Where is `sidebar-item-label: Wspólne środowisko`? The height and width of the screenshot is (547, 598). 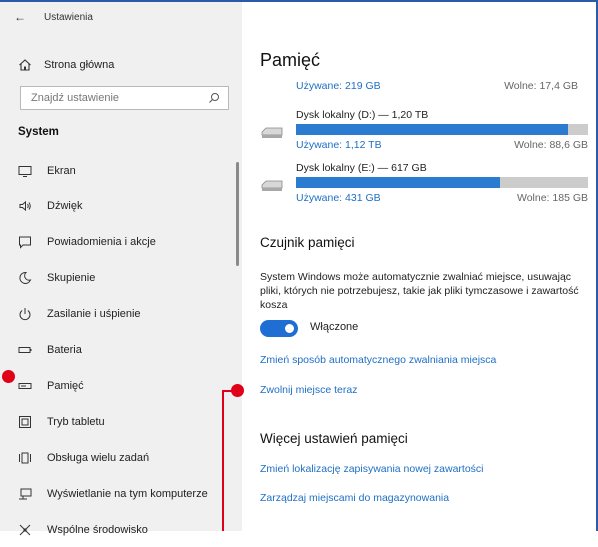 sidebar-item-label: Wspólne środowisko is located at coordinates (97, 530).